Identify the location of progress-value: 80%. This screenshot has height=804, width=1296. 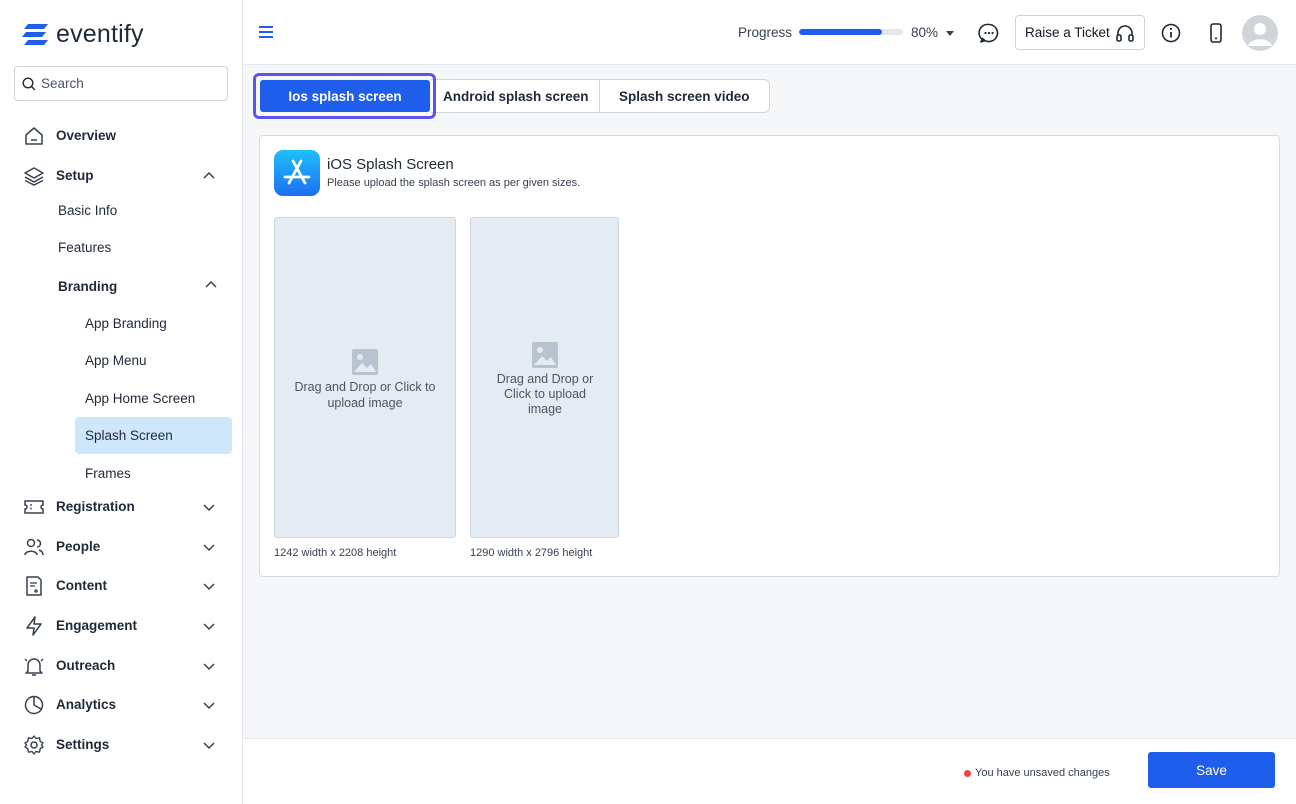
(925, 32).